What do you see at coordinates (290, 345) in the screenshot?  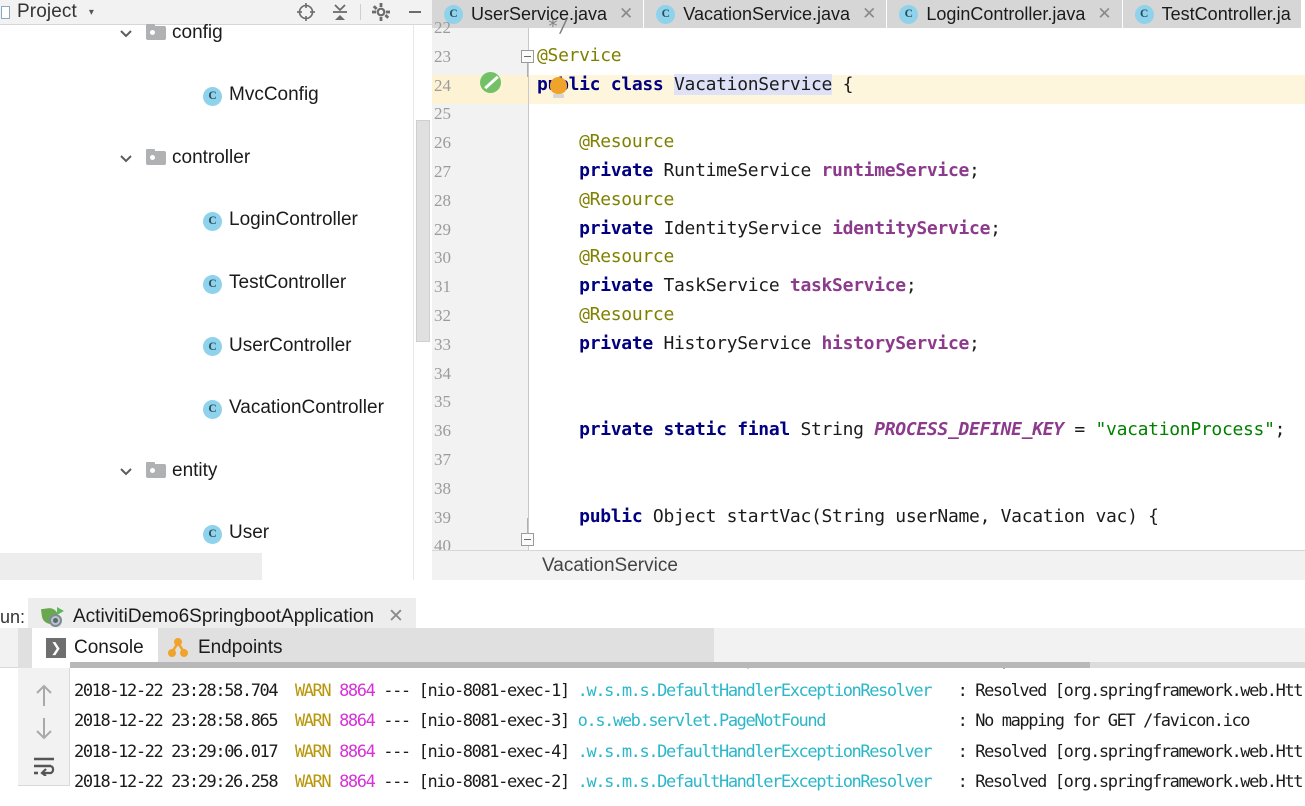 I see `tree-node-label: UserController` at bounding box center [290, 345].